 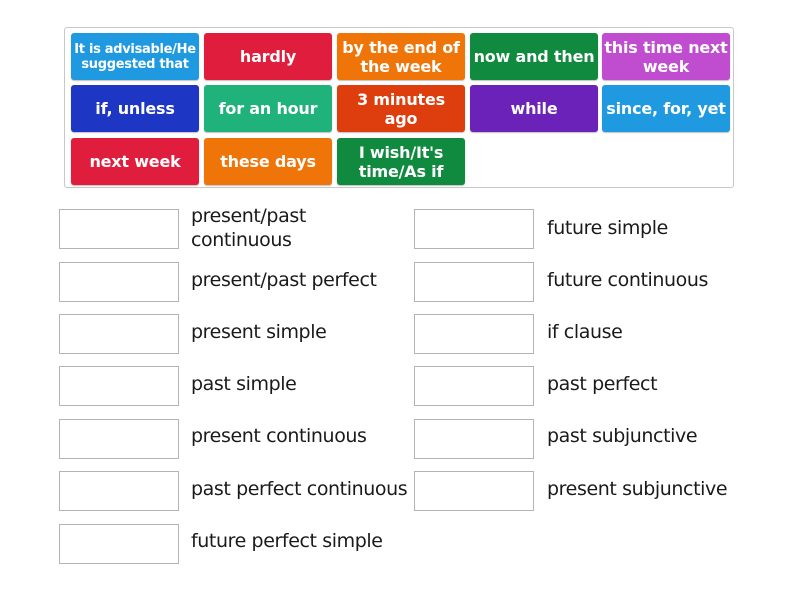 What do you see at coordinates (268, 108) in the screenshot?
I see `answer-tile: for an hour` at bounding box center [268, 108].